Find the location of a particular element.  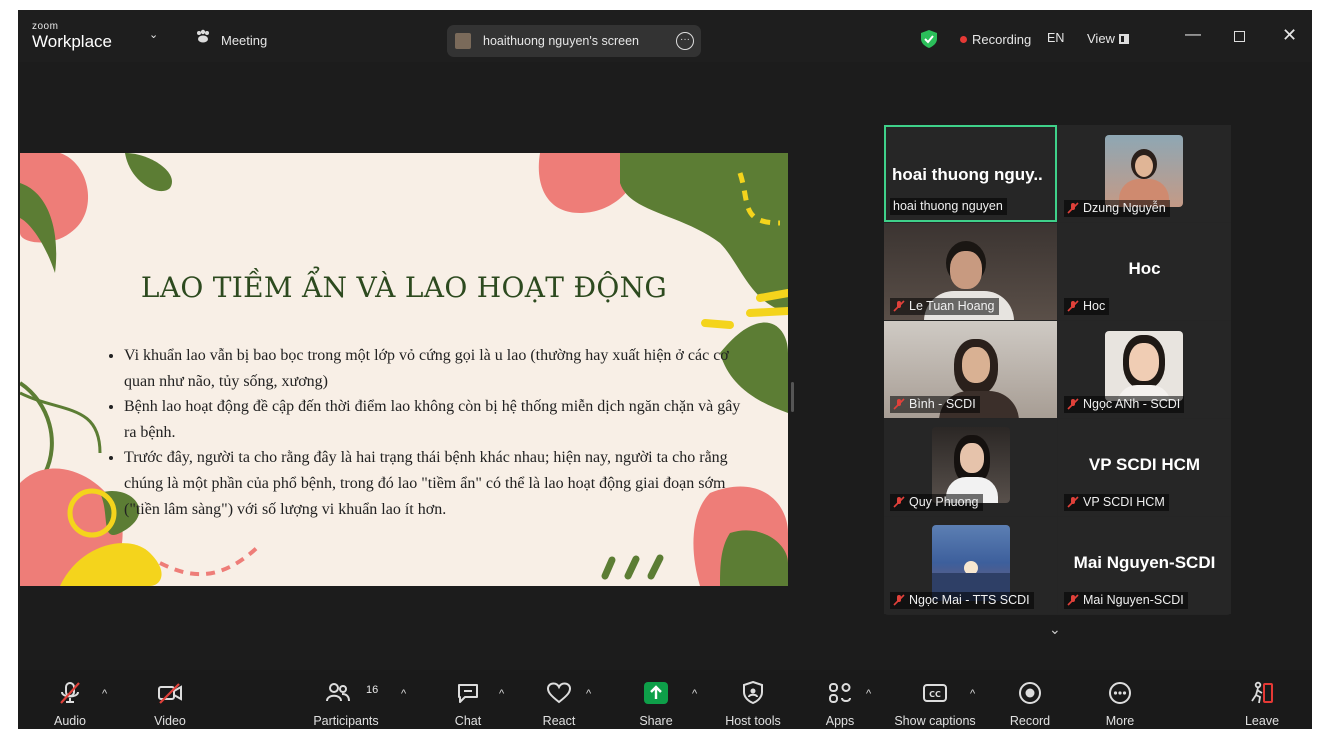

svg-text: CC is located at coordinates (935, 694).